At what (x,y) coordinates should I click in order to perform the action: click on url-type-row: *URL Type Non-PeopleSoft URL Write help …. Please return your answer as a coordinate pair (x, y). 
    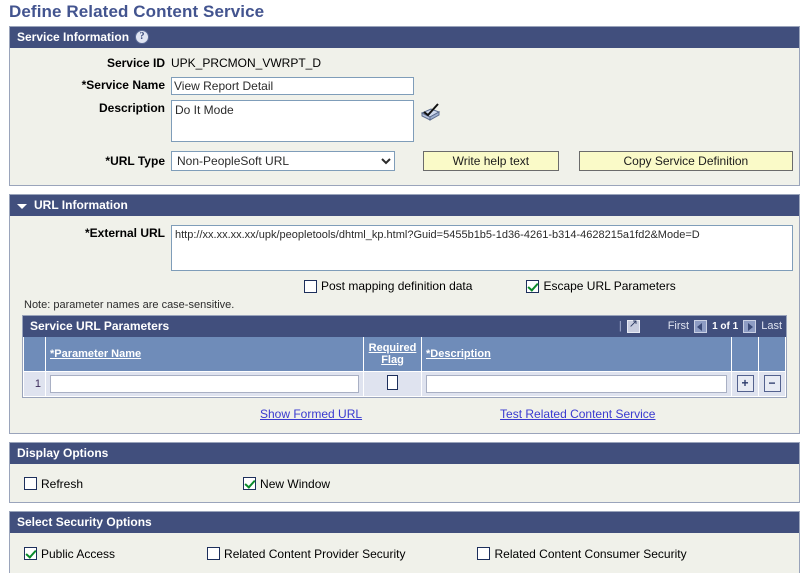
    Looking at the image, I should click on (404, 161).